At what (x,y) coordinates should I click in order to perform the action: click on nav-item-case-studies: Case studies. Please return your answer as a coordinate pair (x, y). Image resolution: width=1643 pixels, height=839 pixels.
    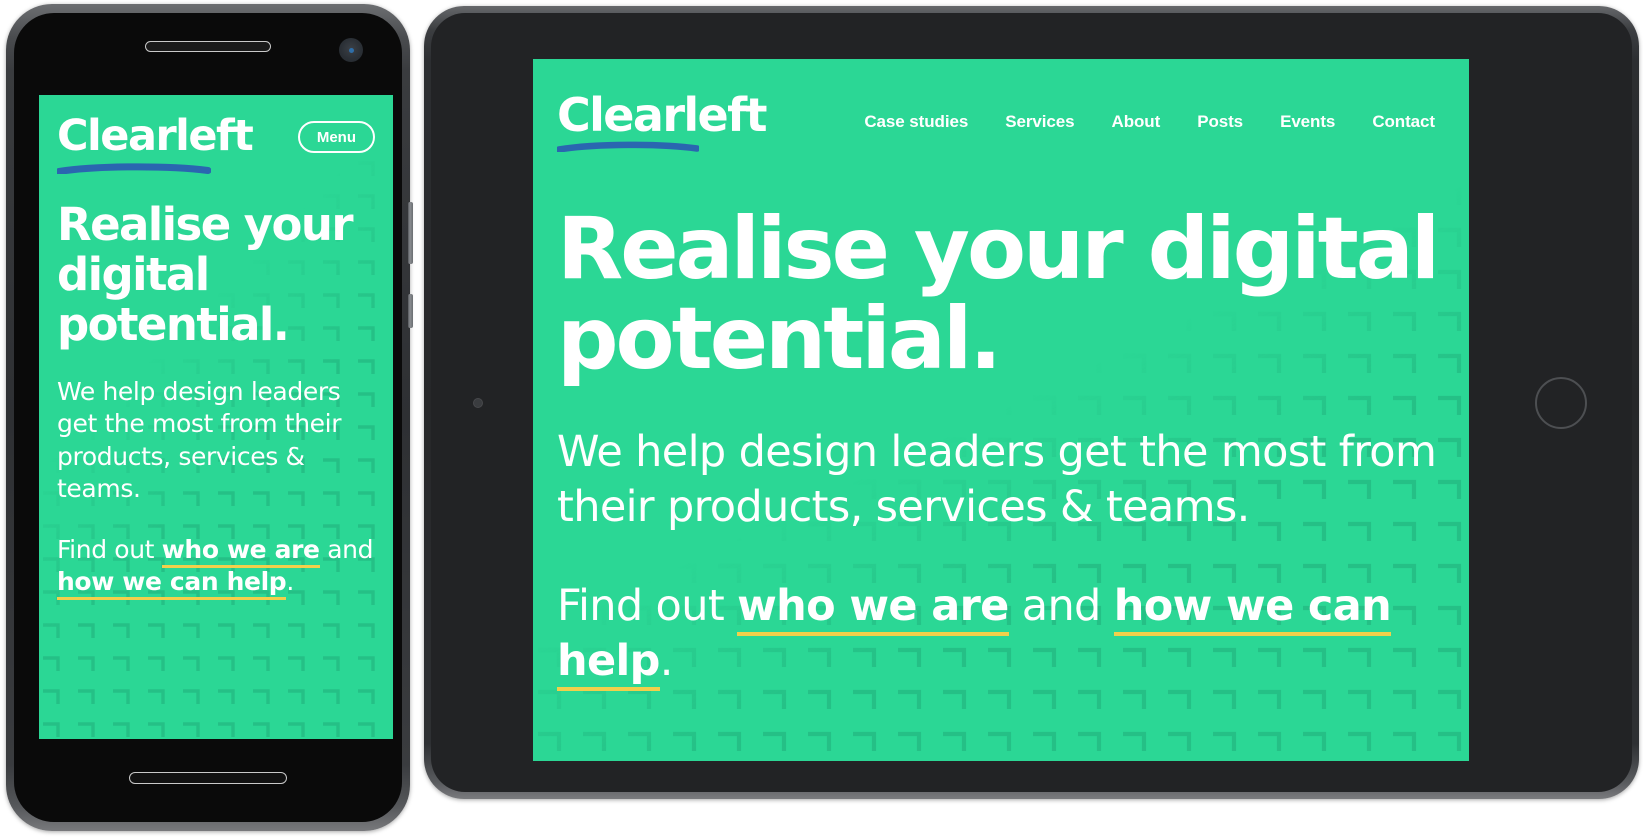
    Looking at the image, I should click on (916, 122).